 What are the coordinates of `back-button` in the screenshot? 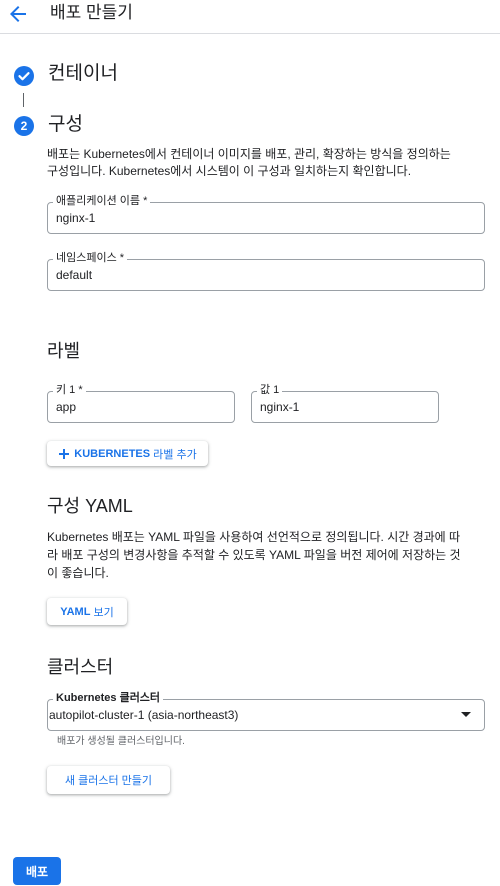 It's located at (18, 14).